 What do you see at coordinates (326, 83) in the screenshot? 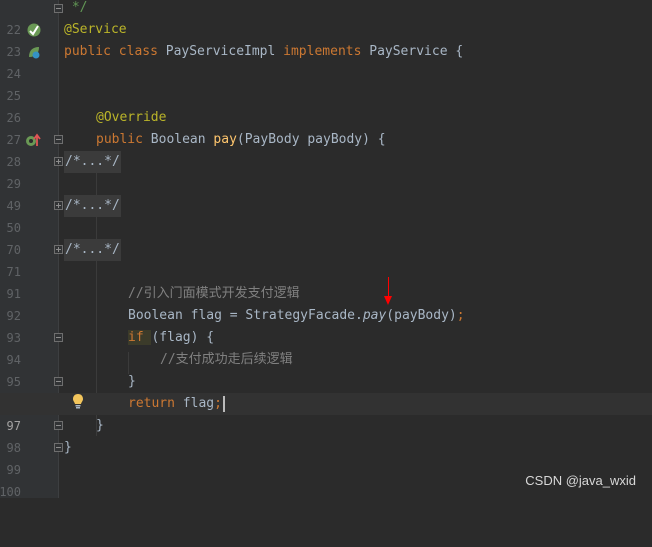
I see `code-line: 25` at bounding box center [326, 83].